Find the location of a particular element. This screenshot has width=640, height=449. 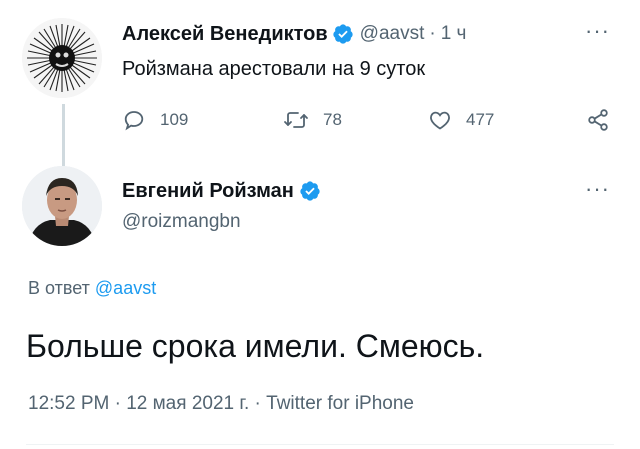

tweet-header-venediktov: Алексей Венедиктов @aavst · 1 ч is located at coordinates (294, 34).